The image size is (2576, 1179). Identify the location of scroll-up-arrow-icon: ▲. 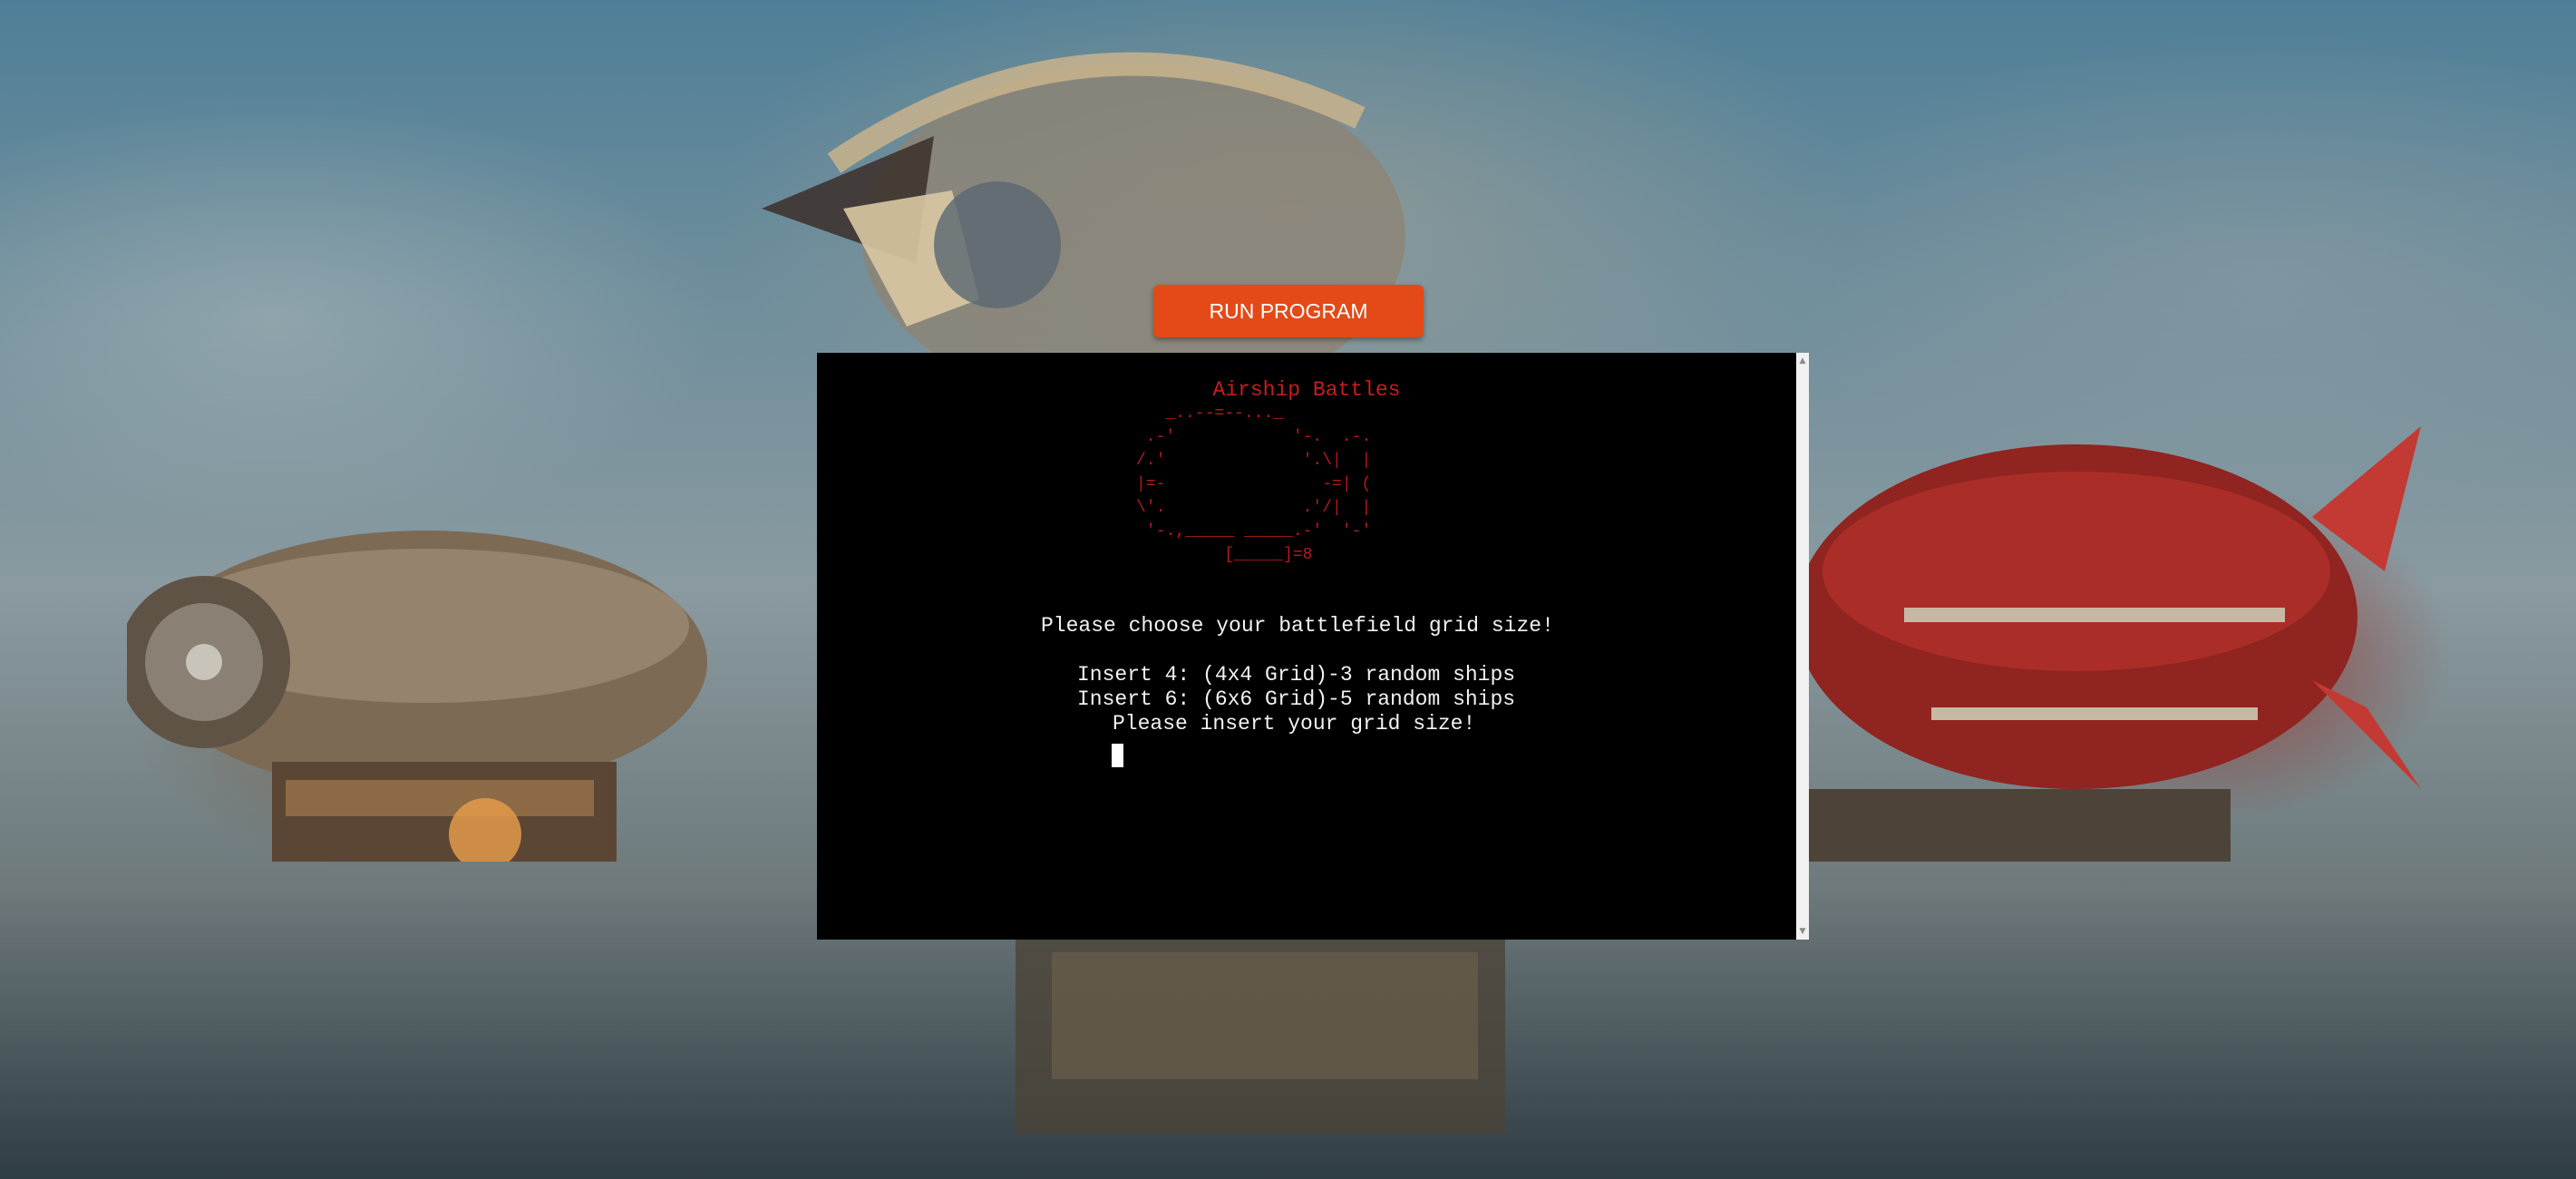
(1802, 361).